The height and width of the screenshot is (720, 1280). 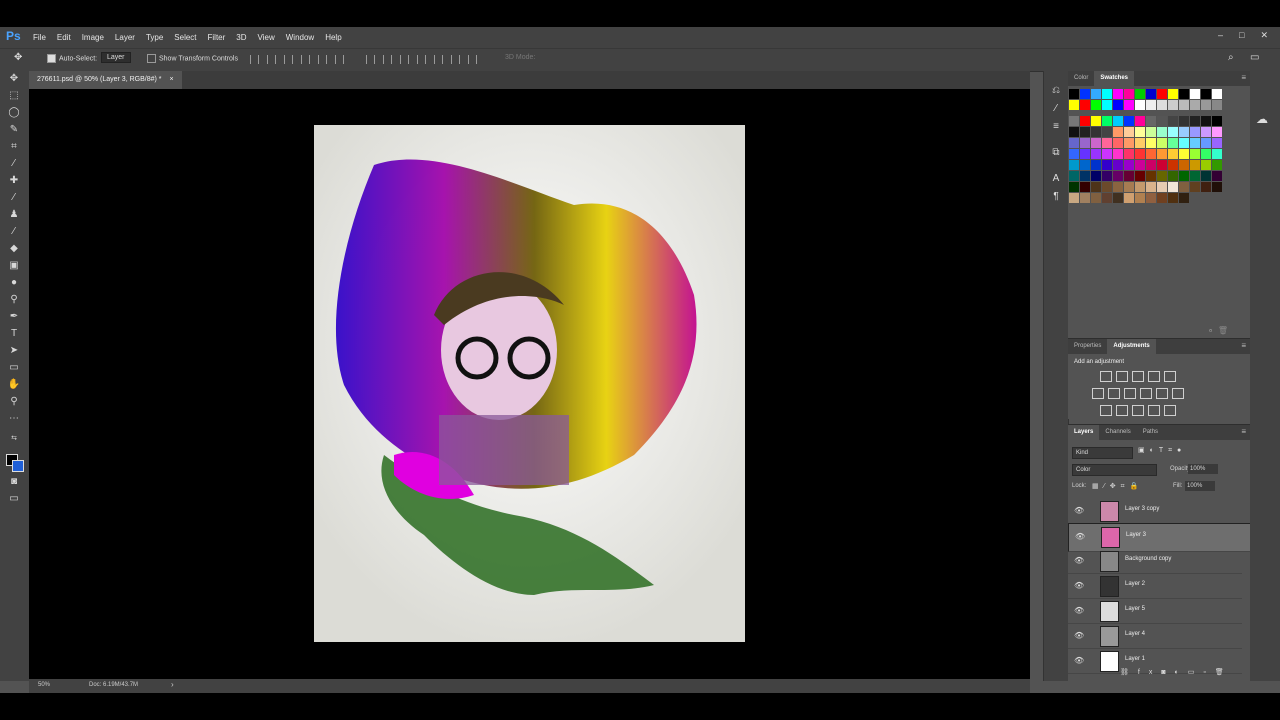 What do you see at coordinates (1262, 119) in the screenshot?
I see `libraries-icon: ☁` at bounding box center [1262, 119].